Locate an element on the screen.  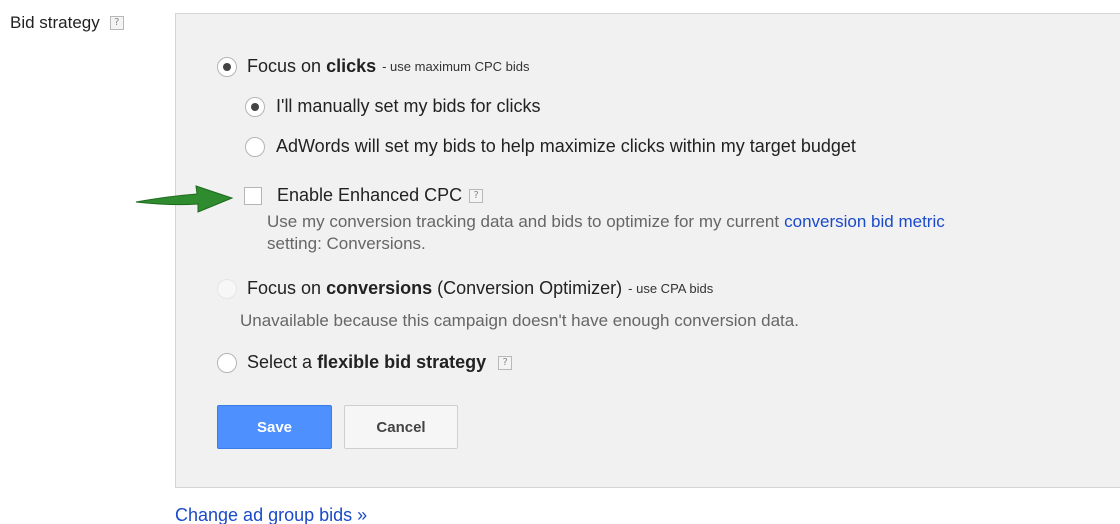
option-flexible-strategy: Select a flexible bid strategy ? is located at coordinates (365, 362).